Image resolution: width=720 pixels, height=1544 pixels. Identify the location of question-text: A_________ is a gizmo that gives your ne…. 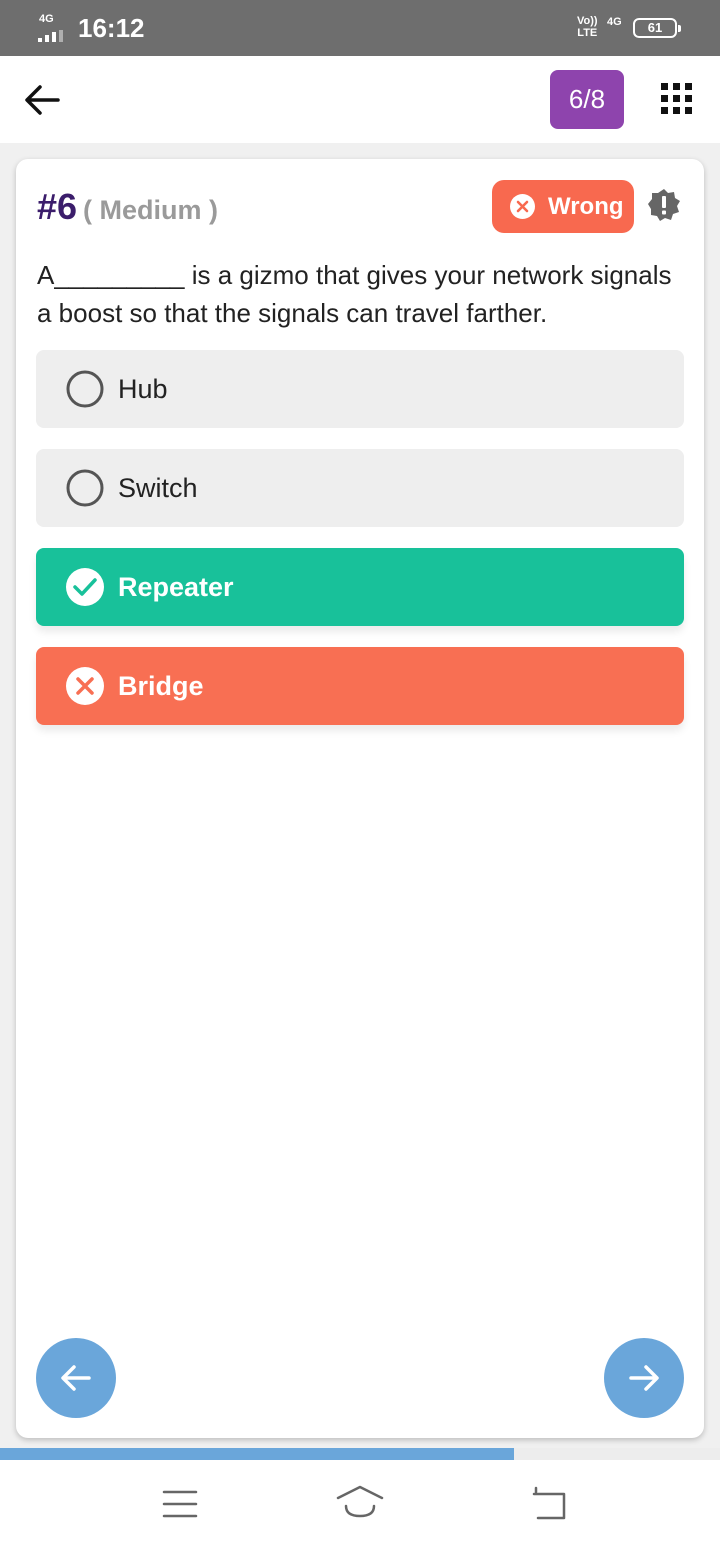
(354, 294).